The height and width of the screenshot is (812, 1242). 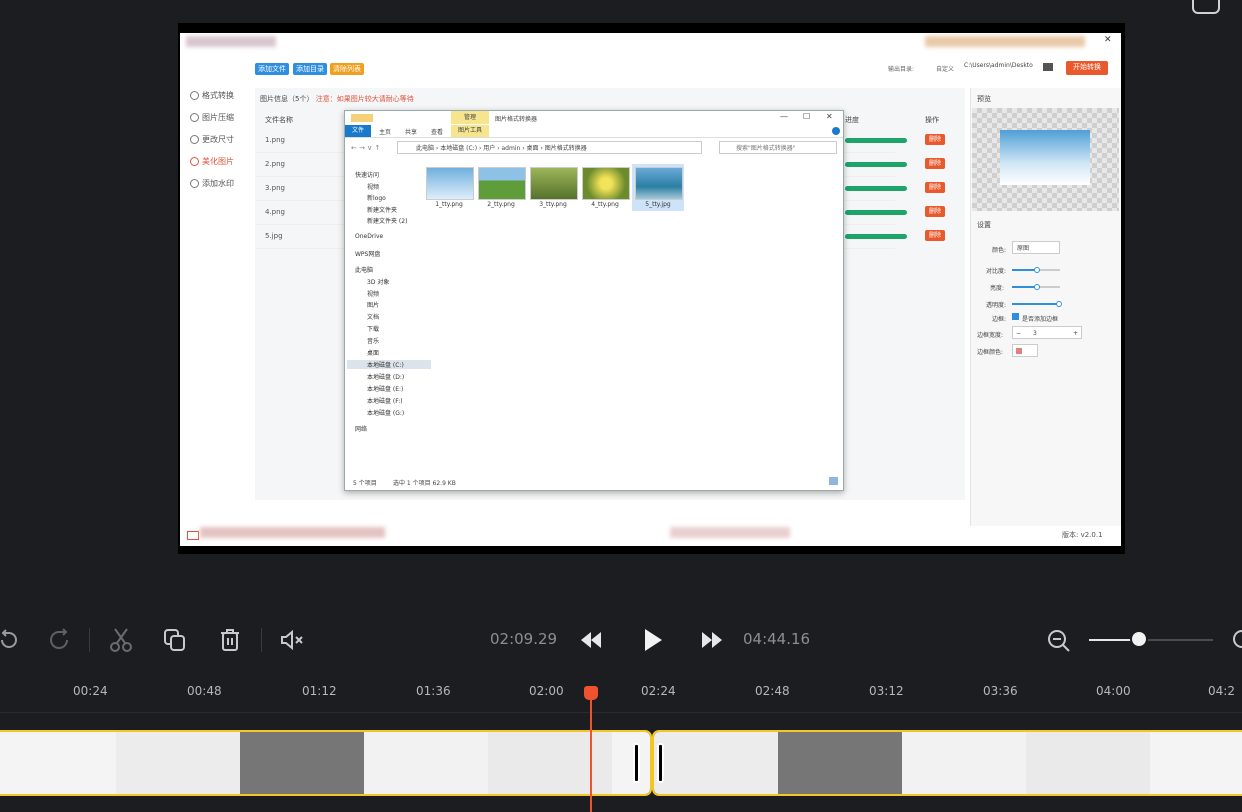 What do you see at coordinates (9, 641) in the screenshot?
I see `undo-icon` at bounding box center [9, 641].